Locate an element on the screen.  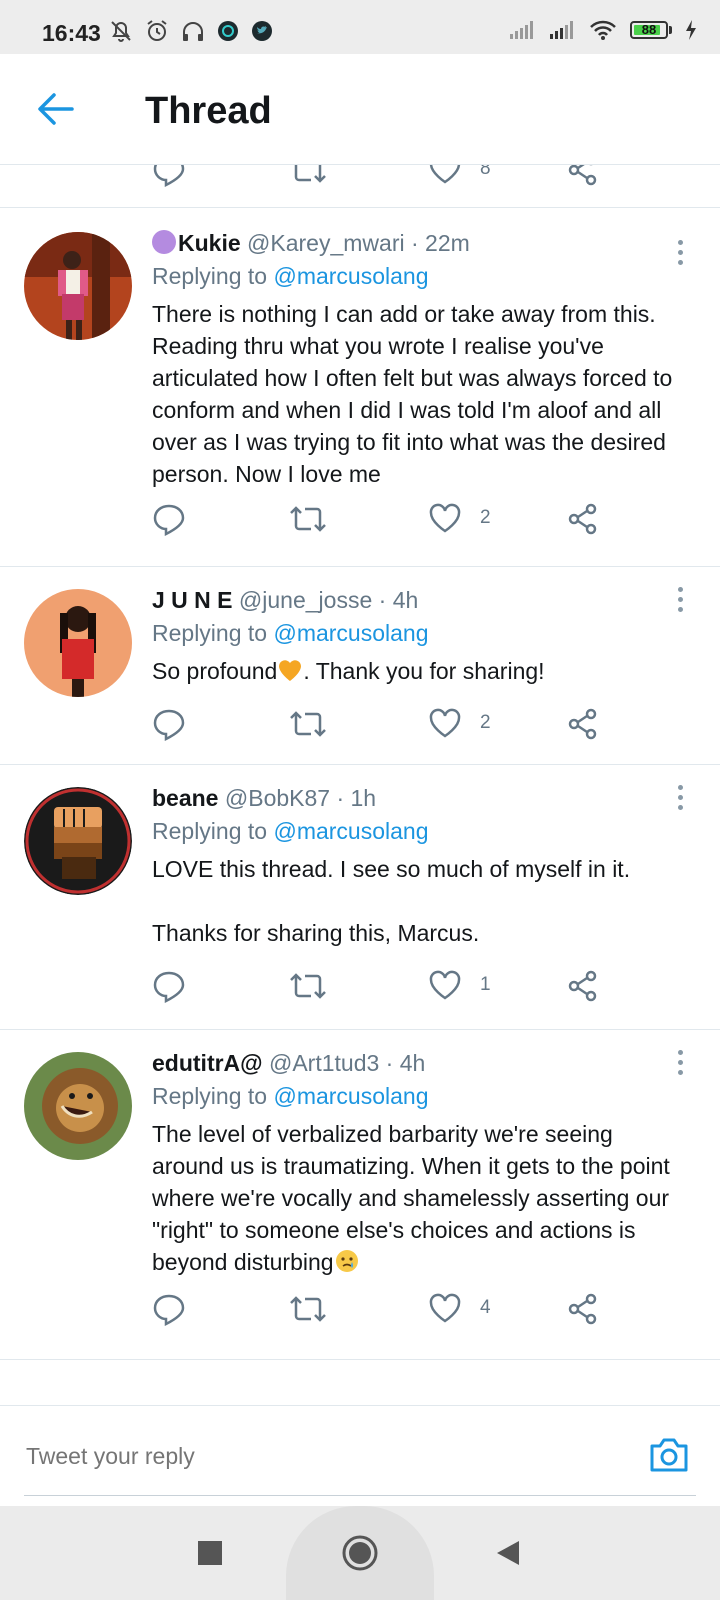
tweet-header: Kukie @Karey_mwari · 22m is located at coordinates (421, 243).